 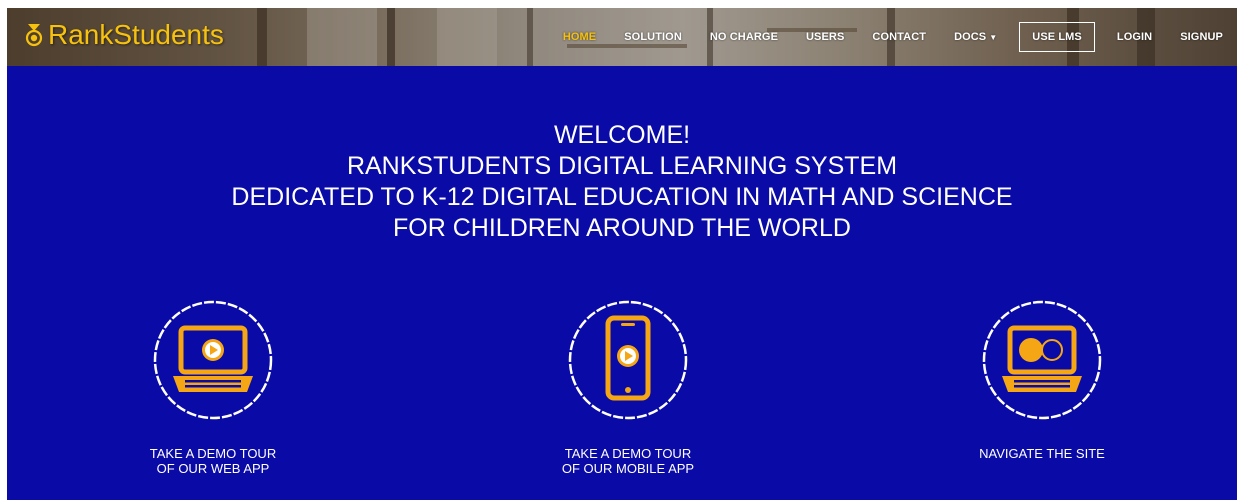 I want to click on nav-signup: SIGNUP, so click(x=1201, y=37).